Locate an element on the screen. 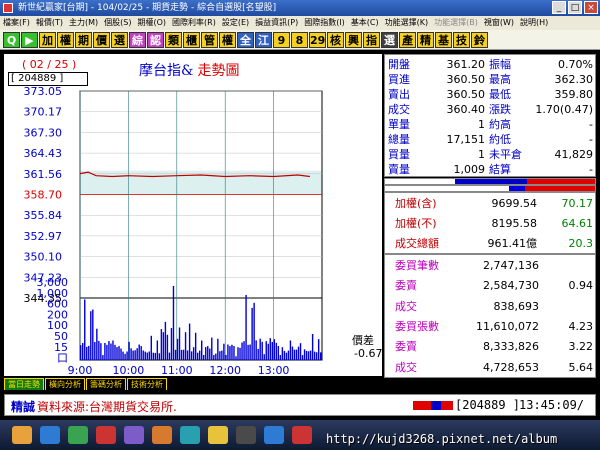 This screenshot has height=450, width=600. toolbar-button: 基 is located at coordinates (443, 40).